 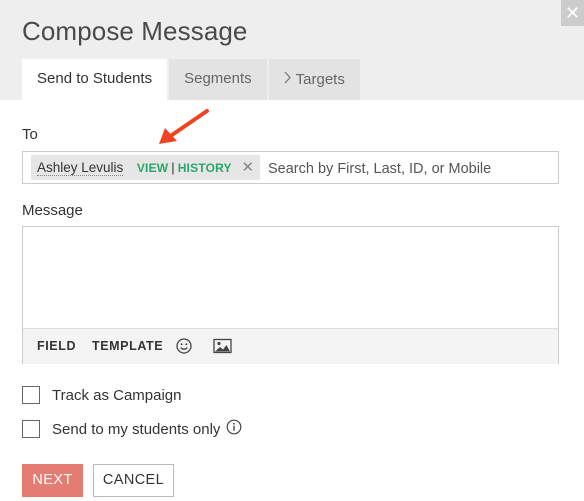 I want to click on history-link: HISTORY, so click(x=205, y=168).